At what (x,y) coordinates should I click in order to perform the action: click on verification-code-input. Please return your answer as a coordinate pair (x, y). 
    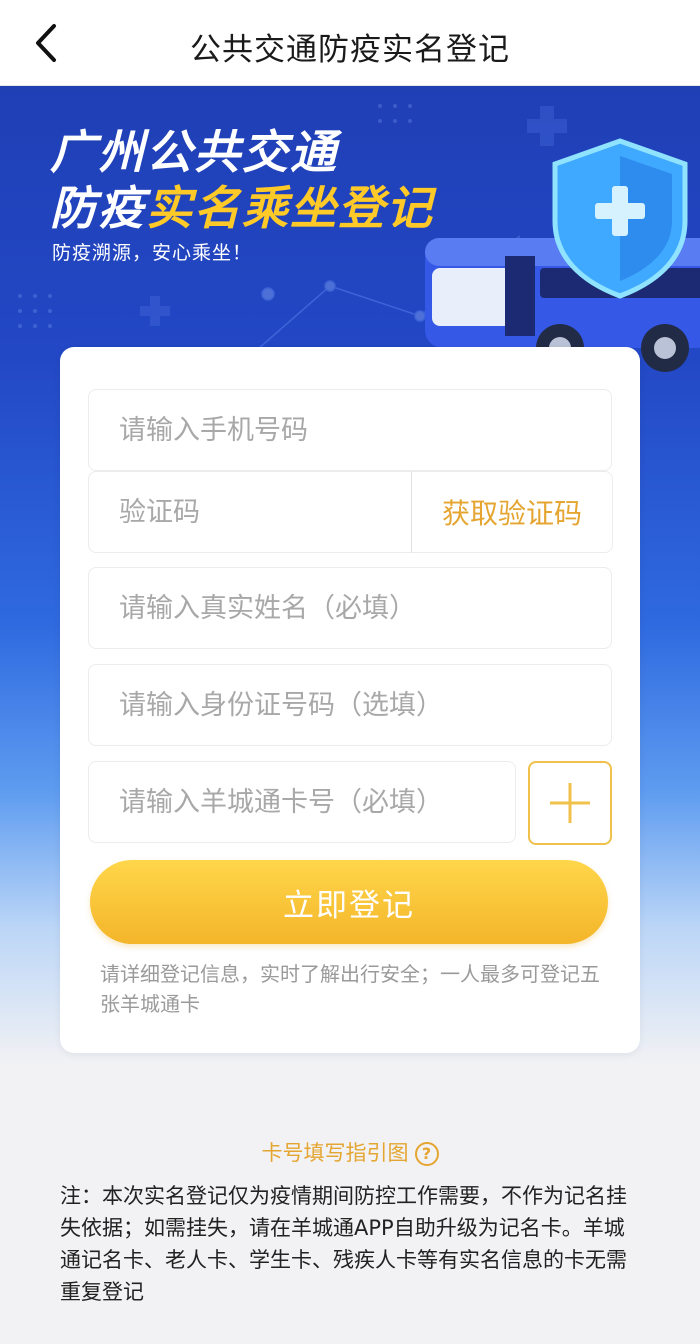
    Looking at the image, I should click on (250, 512).